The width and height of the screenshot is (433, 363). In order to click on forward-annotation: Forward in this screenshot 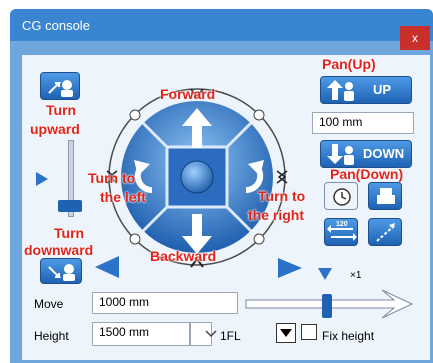, I will do `click(188, 94)`.